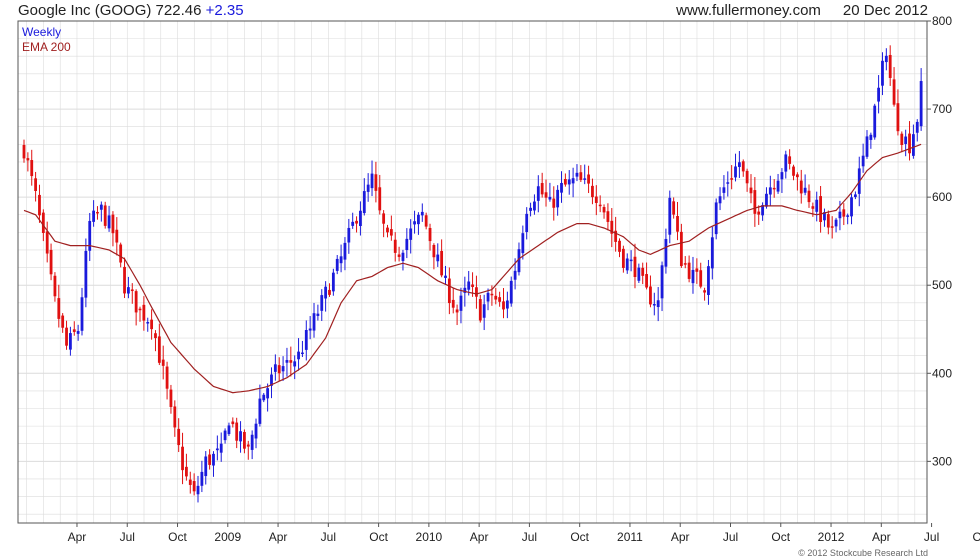 This screenshot has height=560, width=980. I want to click on legend-ema: EMA 200, so click(46, 47).